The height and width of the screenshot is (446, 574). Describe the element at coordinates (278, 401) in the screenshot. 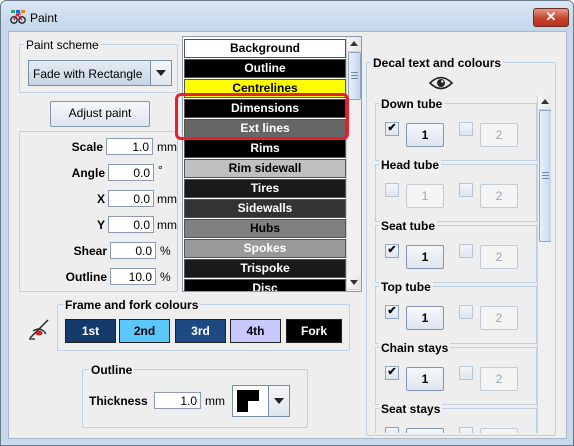

I see `line-style-dropdown-button` at that location.